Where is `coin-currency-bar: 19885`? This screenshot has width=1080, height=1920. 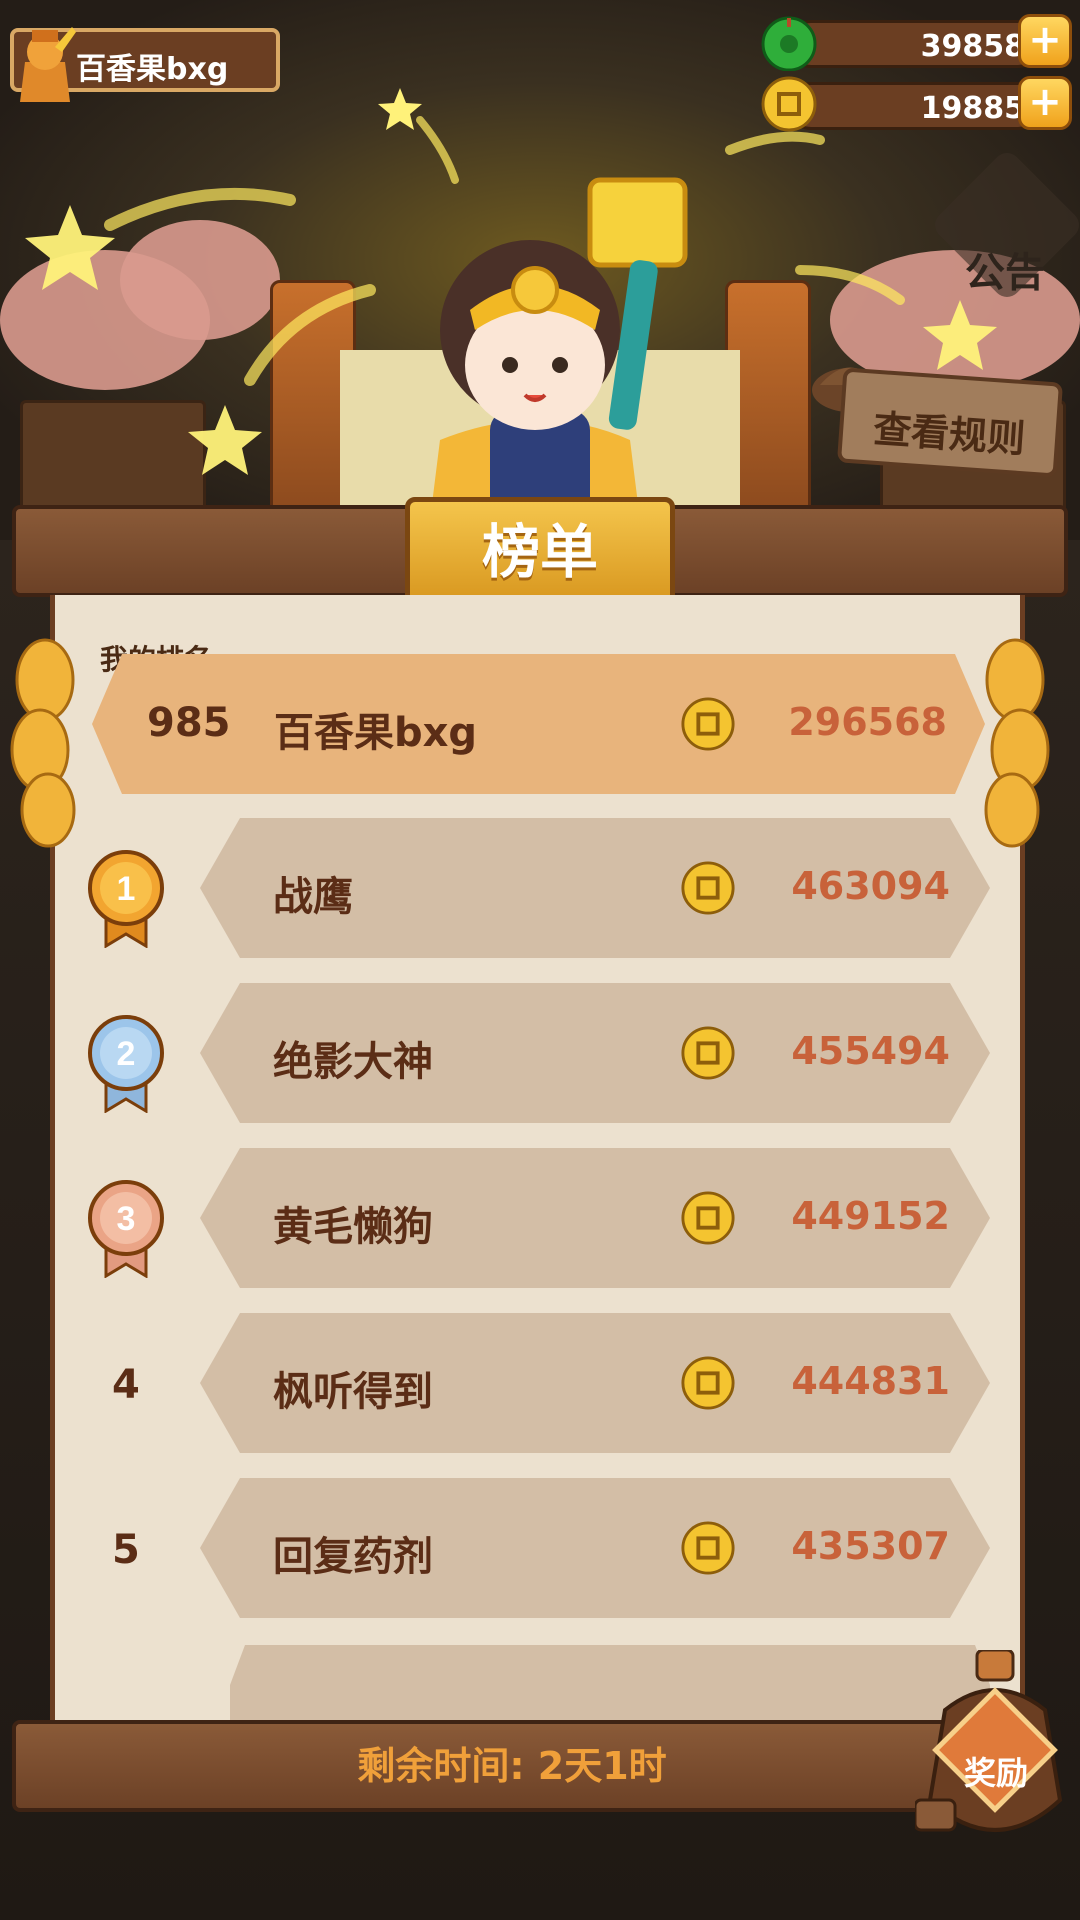 coin-currency-bar: 19885 is located at coordinates (901, 104).